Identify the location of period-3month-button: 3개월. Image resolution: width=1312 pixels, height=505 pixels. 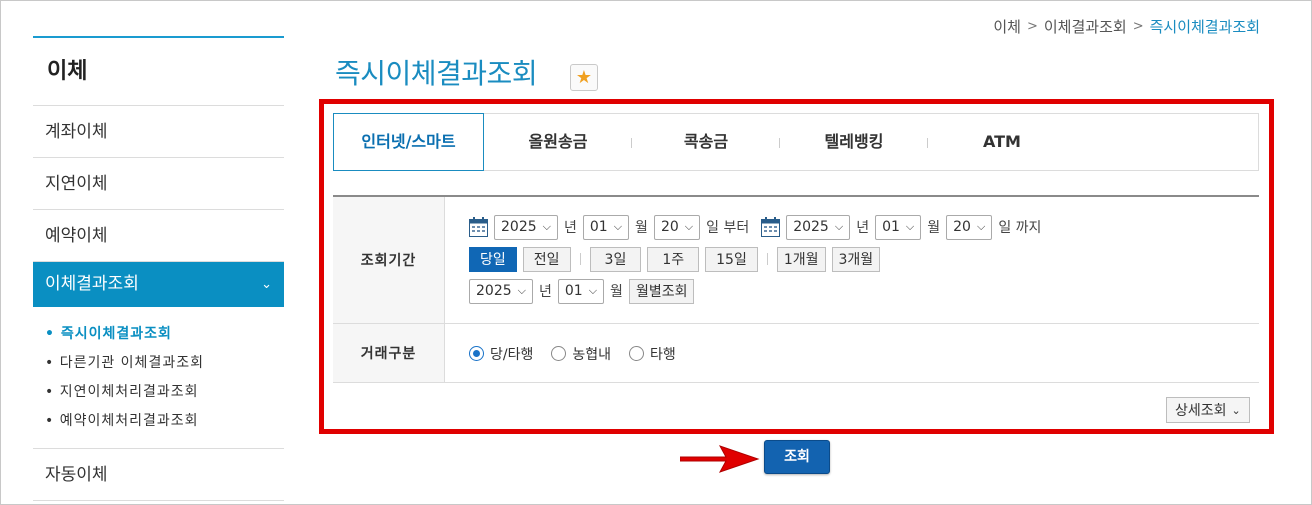
(856, 259).